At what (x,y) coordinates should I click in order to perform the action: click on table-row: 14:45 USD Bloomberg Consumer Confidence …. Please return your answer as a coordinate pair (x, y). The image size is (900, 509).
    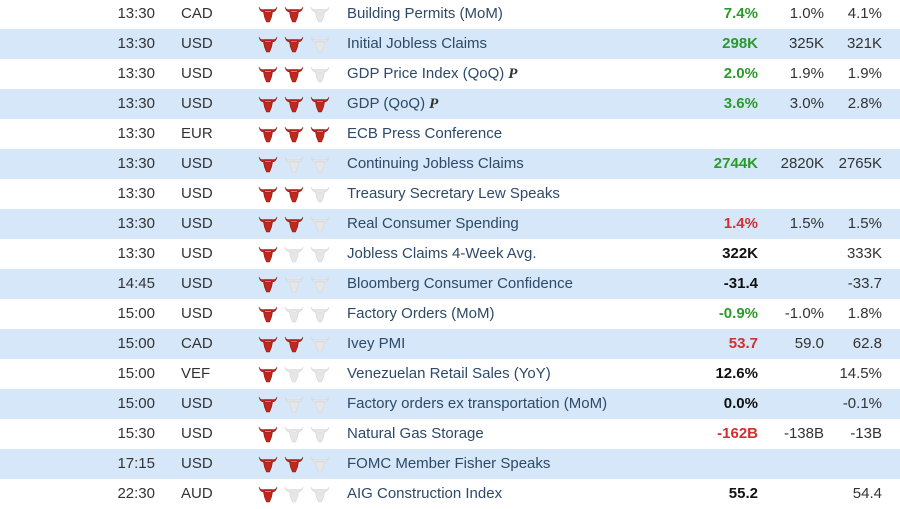
    Looking at the image, I should click on (450, 284).